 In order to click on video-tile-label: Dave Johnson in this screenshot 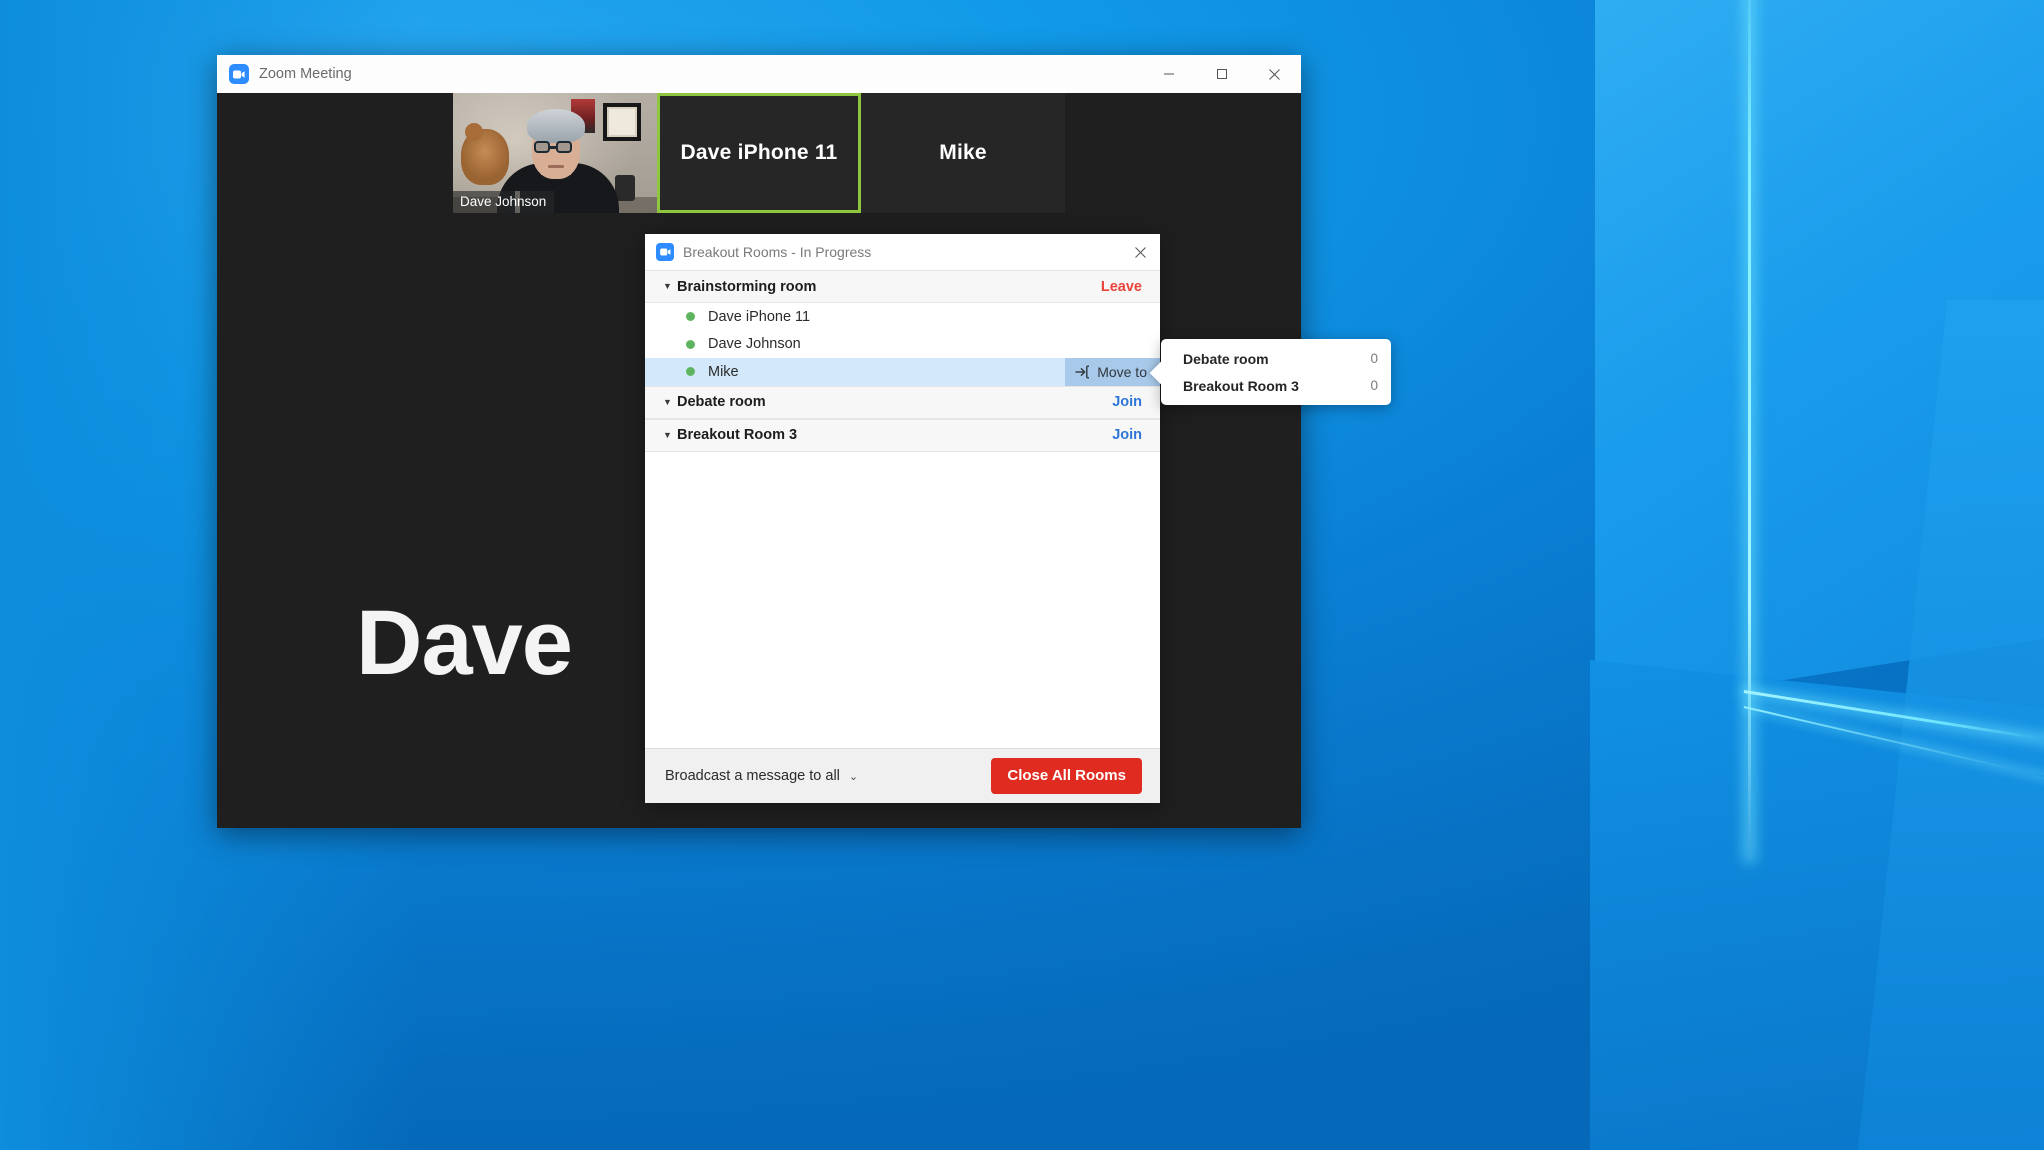, I will do `click(504, 202)`.